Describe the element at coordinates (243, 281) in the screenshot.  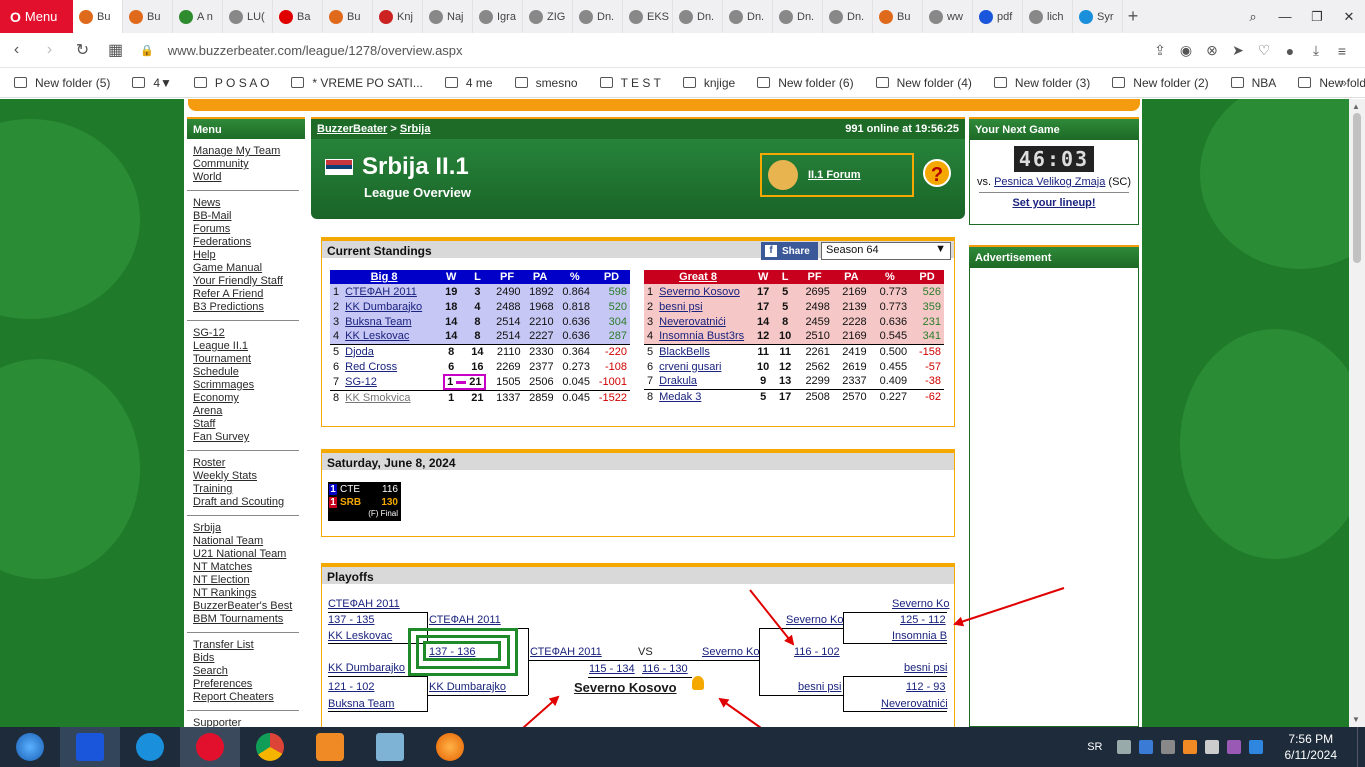
I see `menu-item: Your Friendly Staff` at that location.